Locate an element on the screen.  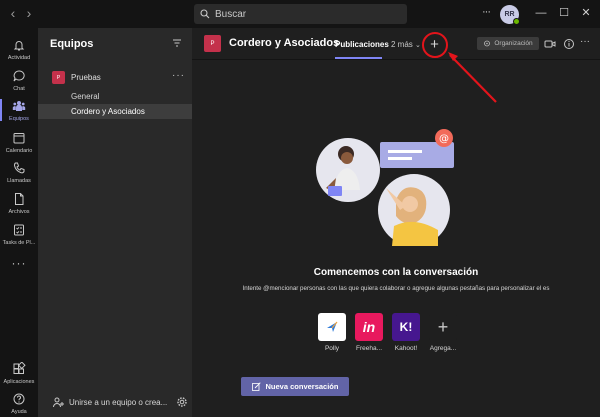
kahoot-icon: K! is located at coordinates (406, 327).